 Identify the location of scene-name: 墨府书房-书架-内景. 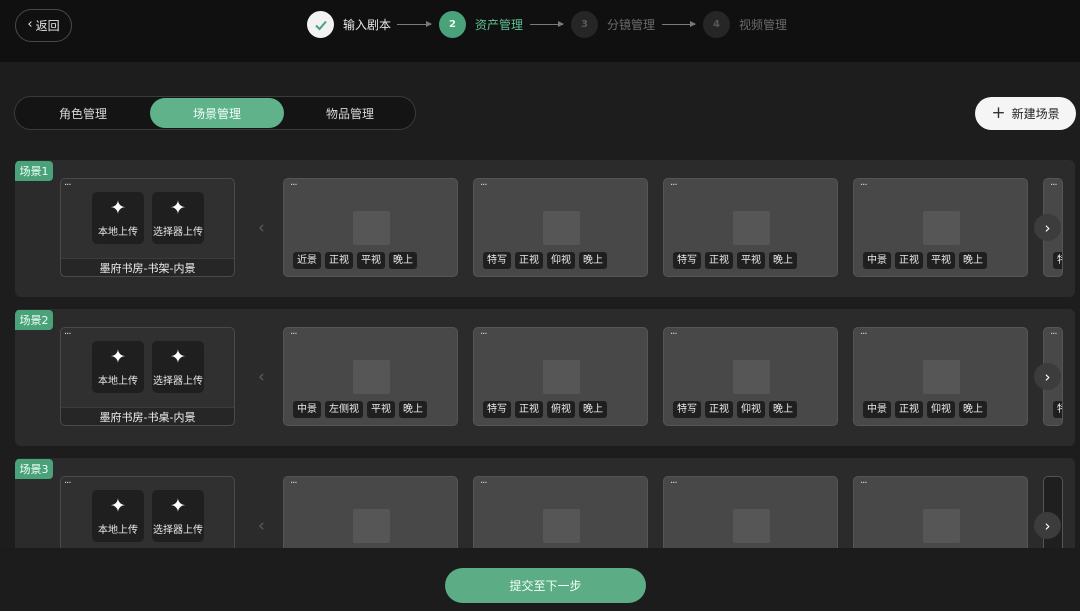
(147, 267).